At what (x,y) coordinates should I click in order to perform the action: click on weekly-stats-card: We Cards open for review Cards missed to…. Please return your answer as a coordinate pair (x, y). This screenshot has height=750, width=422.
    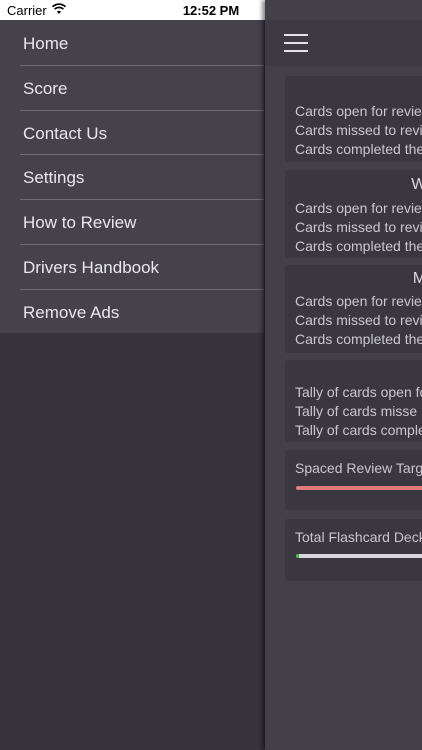
    Looking at the image, I should click on (353, 214).